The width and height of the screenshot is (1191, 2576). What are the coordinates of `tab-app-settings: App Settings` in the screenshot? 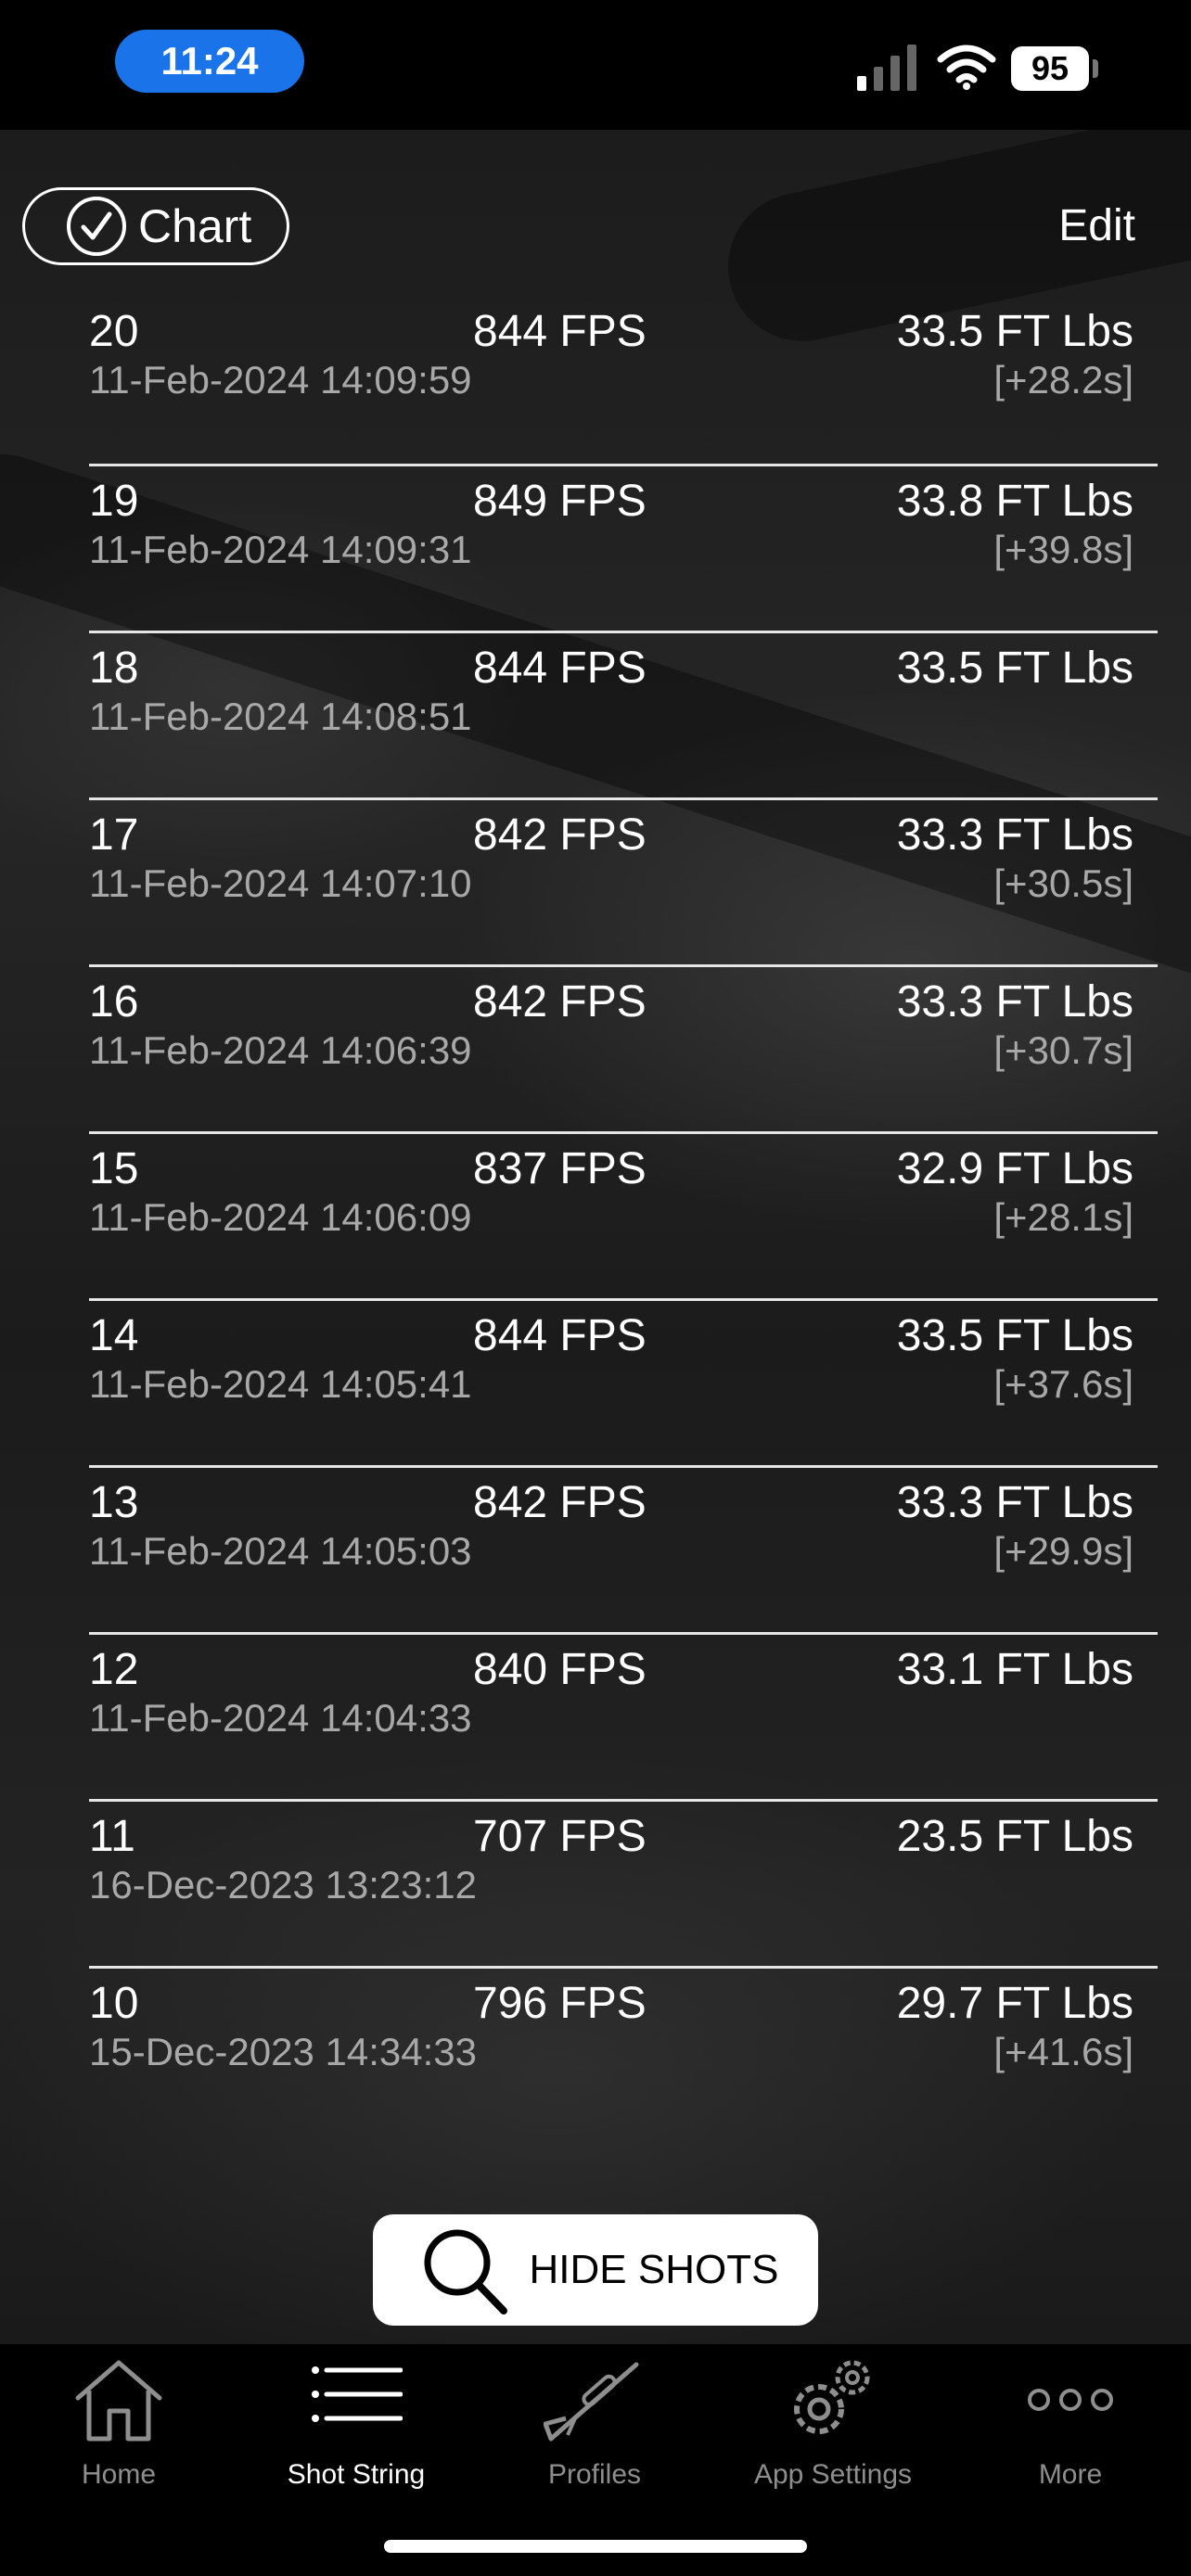 It's located at (833, 2419).